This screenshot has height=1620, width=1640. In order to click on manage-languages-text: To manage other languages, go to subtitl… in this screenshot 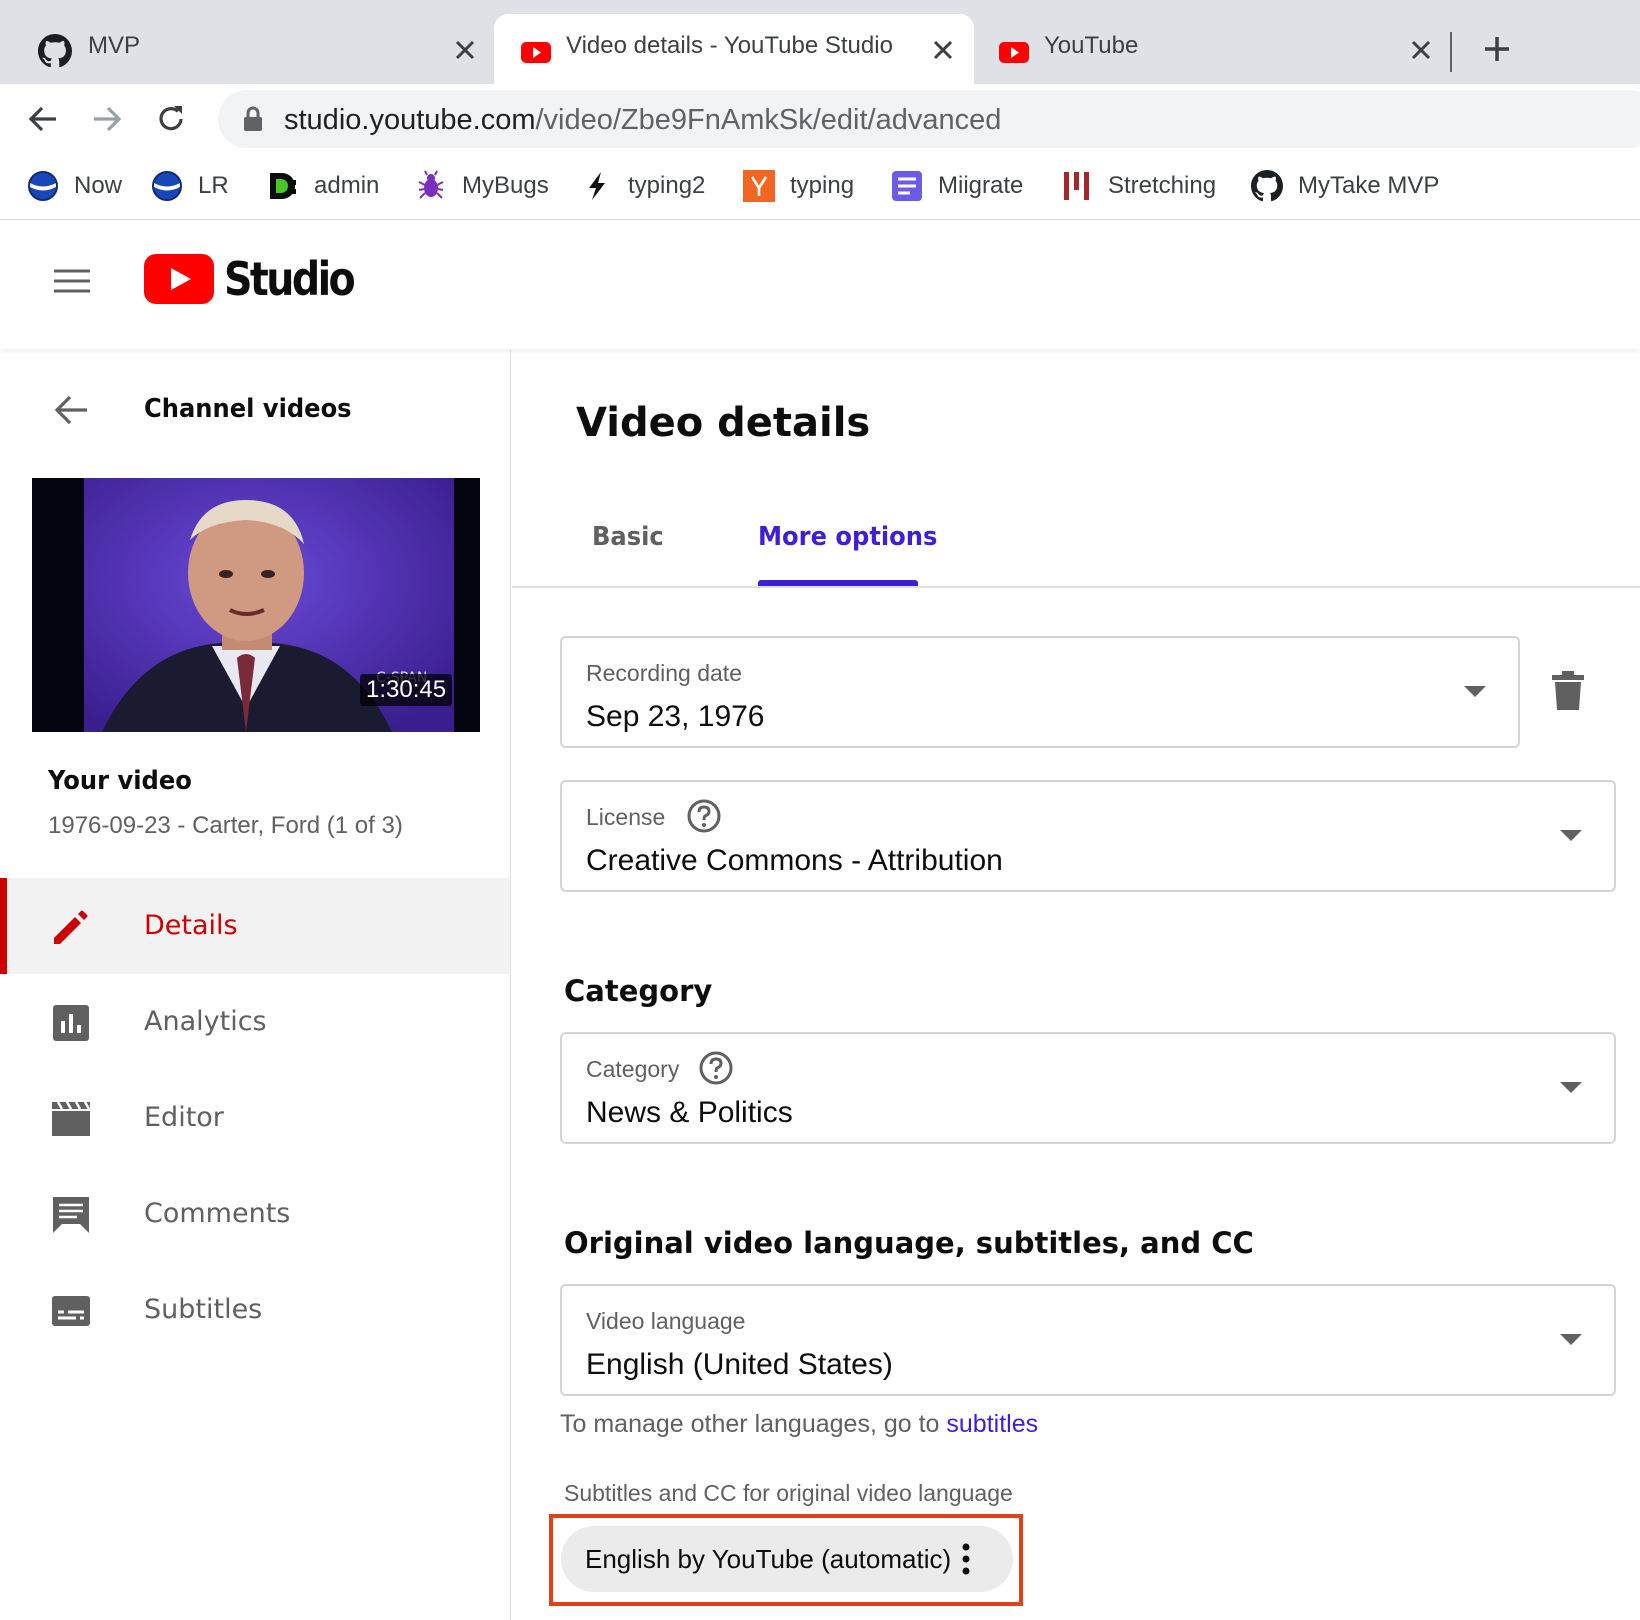, I will do `click(799, 1424)`.